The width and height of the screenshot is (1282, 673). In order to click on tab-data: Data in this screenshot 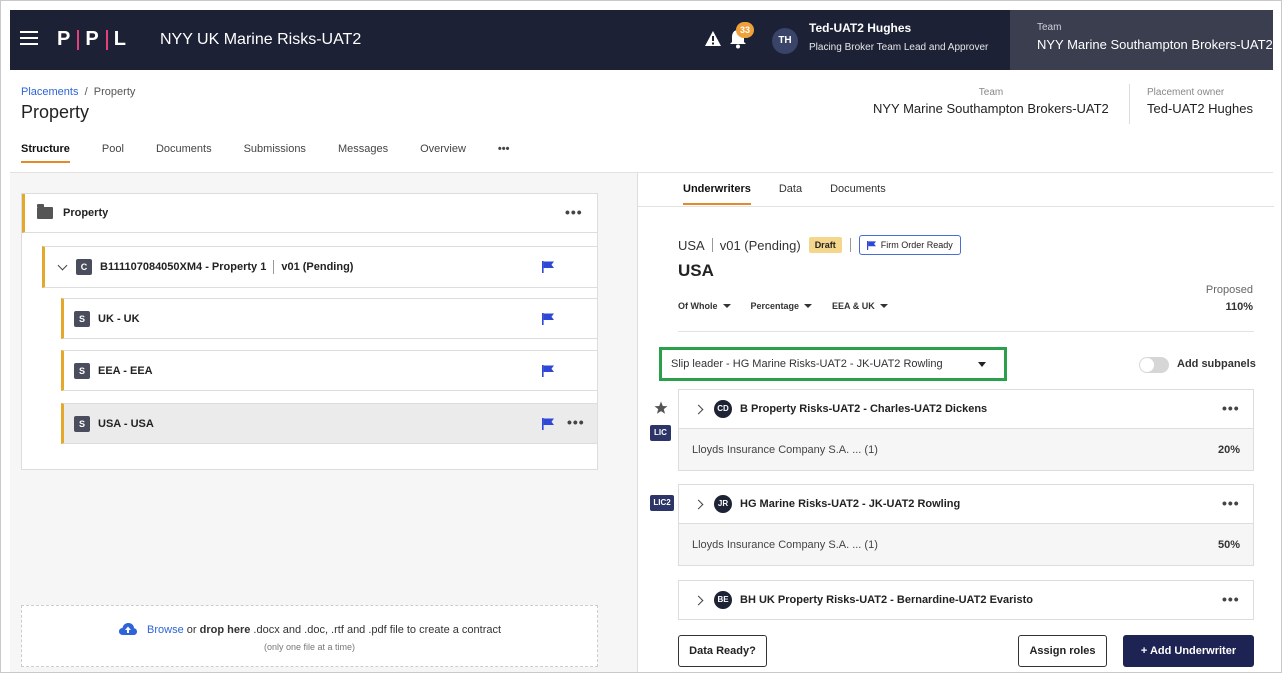, I will do `click(790, 194)`.